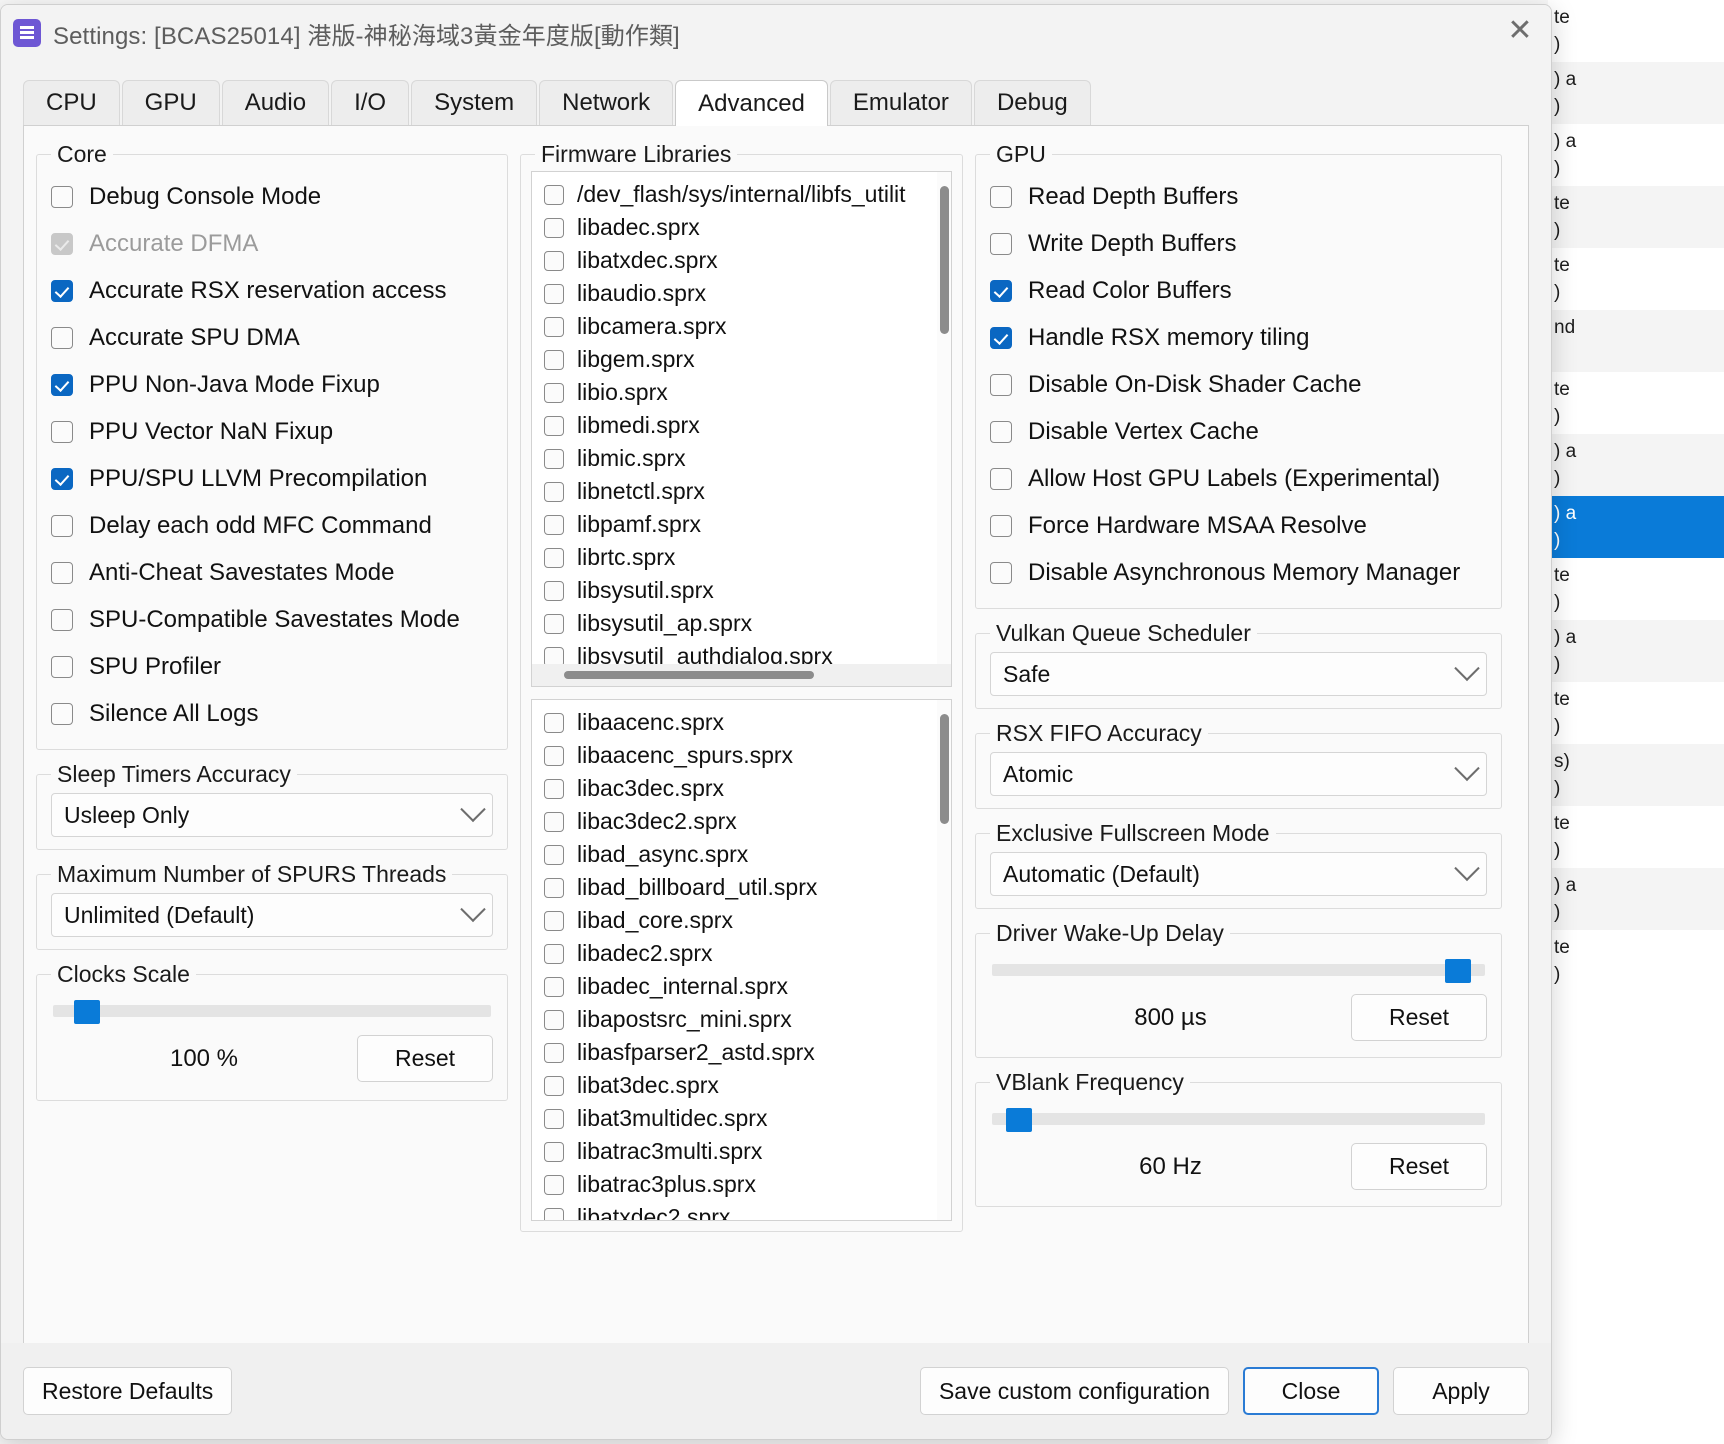 This screenshot has width=1724, height=1444. What do you see at coordinates (272, 815) in the screenshot?
I see `sleep-timers-accuracy-select: Usleep Only` at bounding box center [272, 815].